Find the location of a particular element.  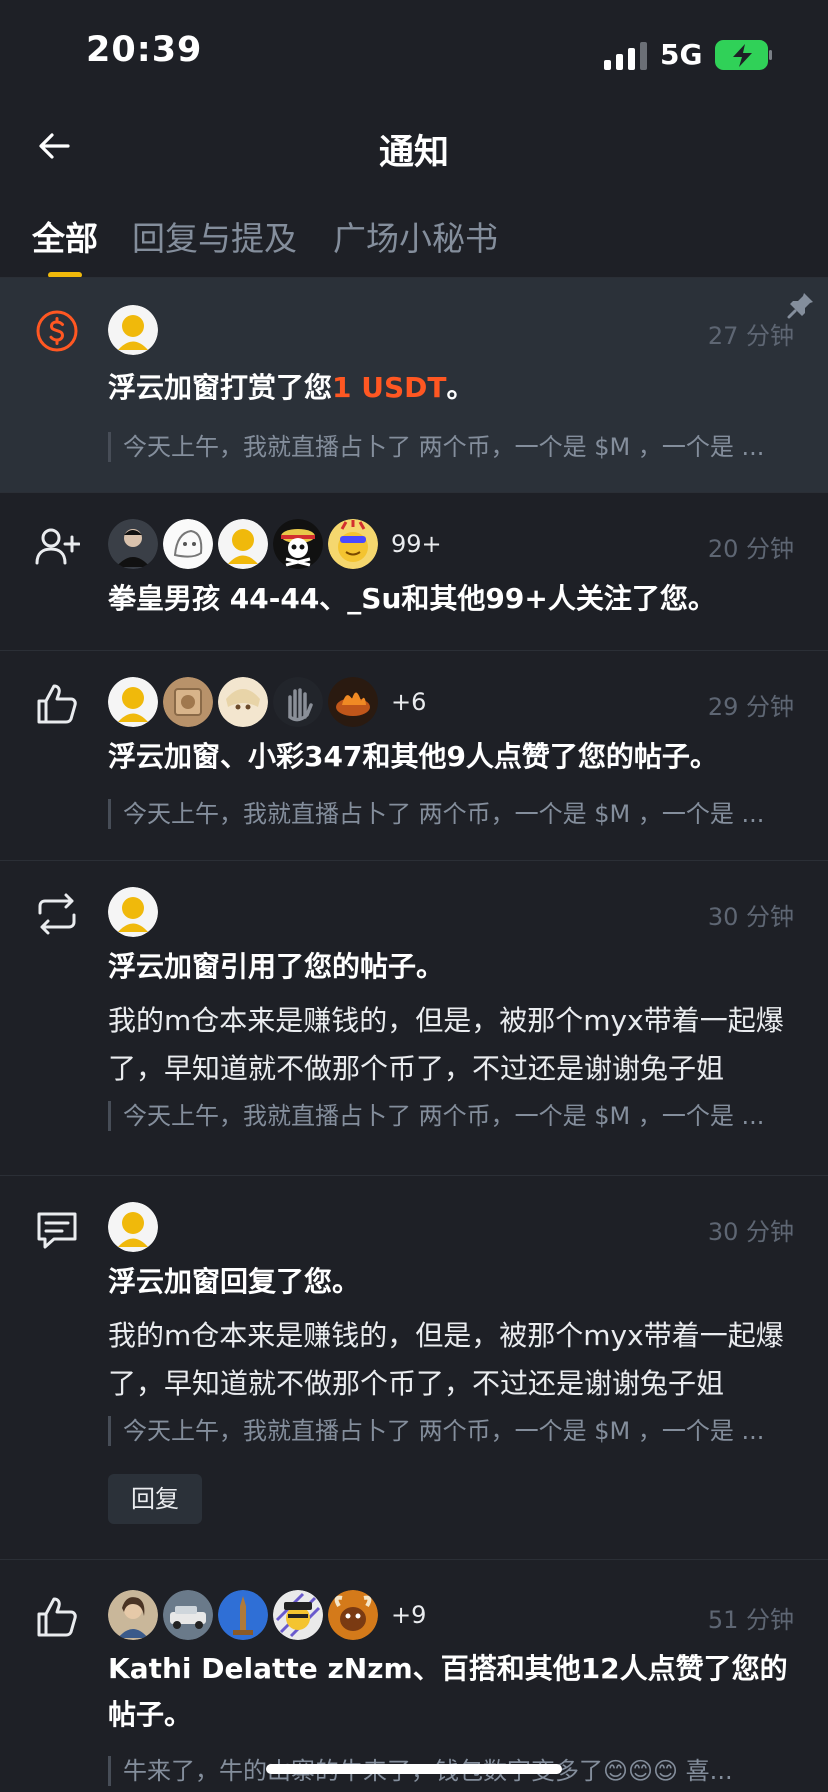

tab-square-assistant: 广场小秘书 is located at coordinates (415, 236).